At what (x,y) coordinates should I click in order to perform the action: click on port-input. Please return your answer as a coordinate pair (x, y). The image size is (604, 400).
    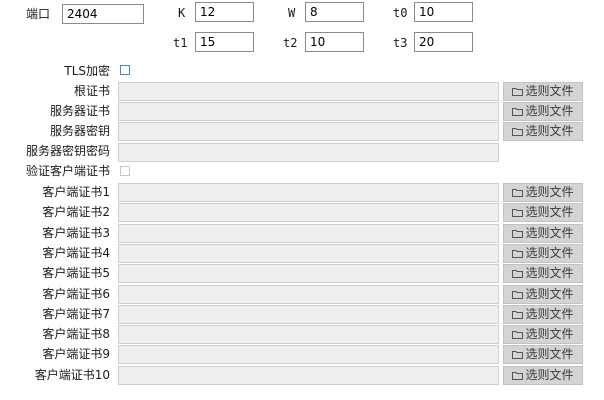
    Looking at the image, I should click on (103, 14).